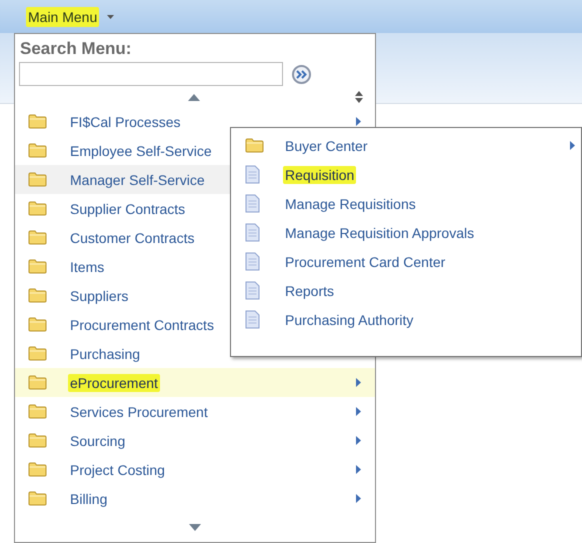 The height and width of the screenshot is (543, 582). What do you see at coordinates (151, 74) in the screenshot?
I see `search-field` at bounding box center [151, 74].